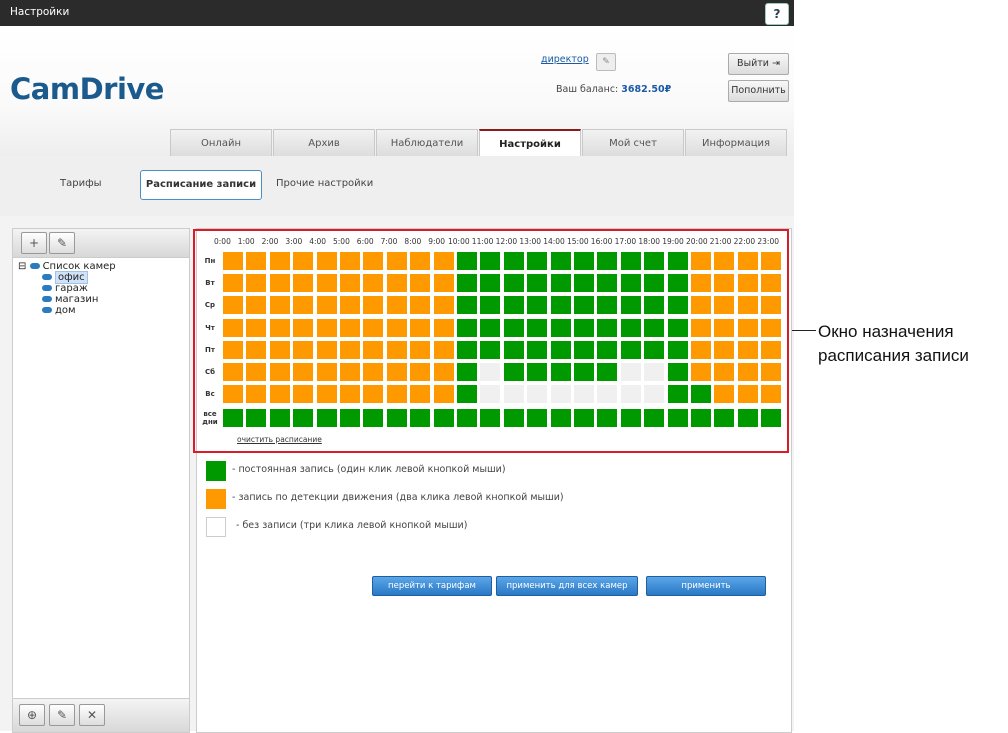  Describe the element at coordinates (606, 62) in the screenshot. I see `edit-icon: ✎` at that location.